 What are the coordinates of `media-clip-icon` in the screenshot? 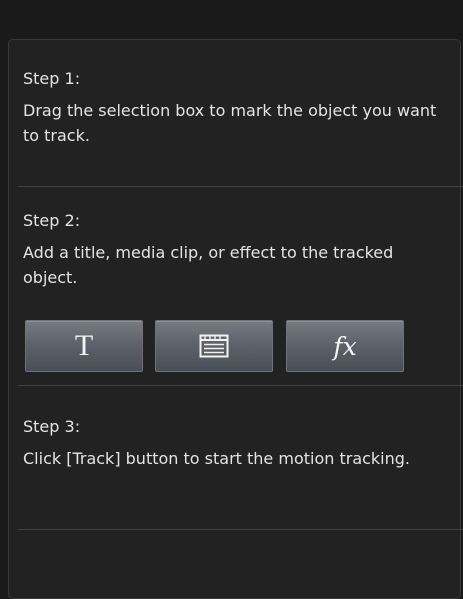 It's located at (214, 346).